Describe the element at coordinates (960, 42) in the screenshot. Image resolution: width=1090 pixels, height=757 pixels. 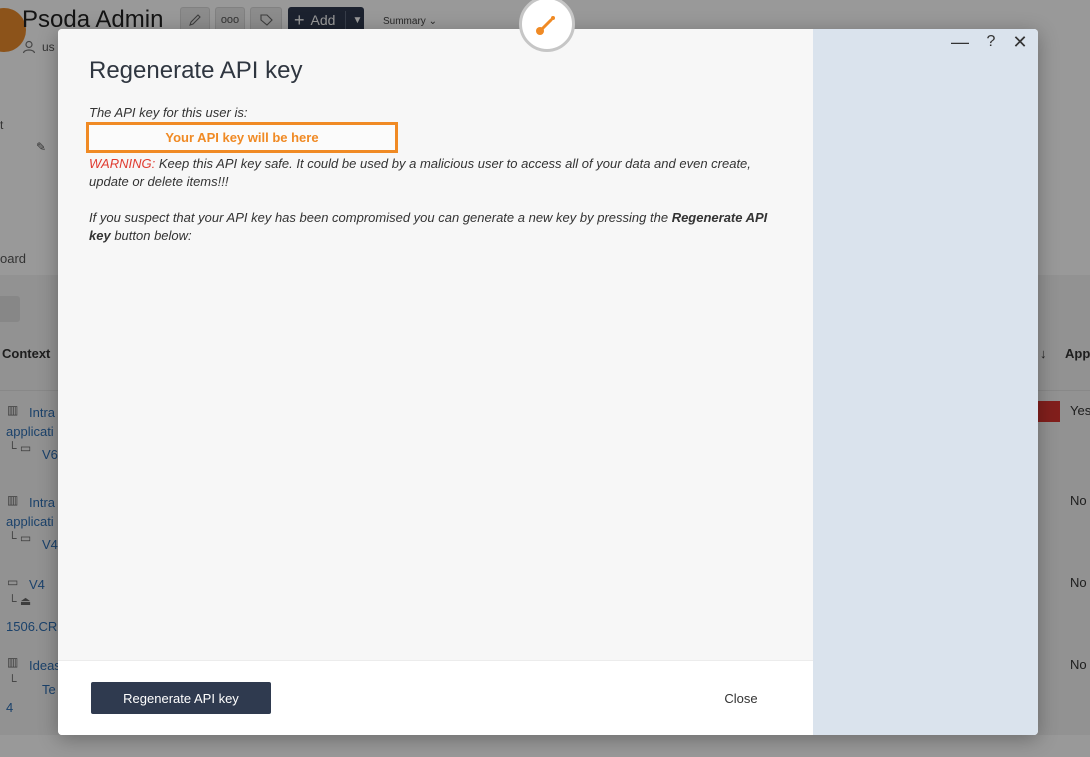
I see `minimize-icon: —` at that location.